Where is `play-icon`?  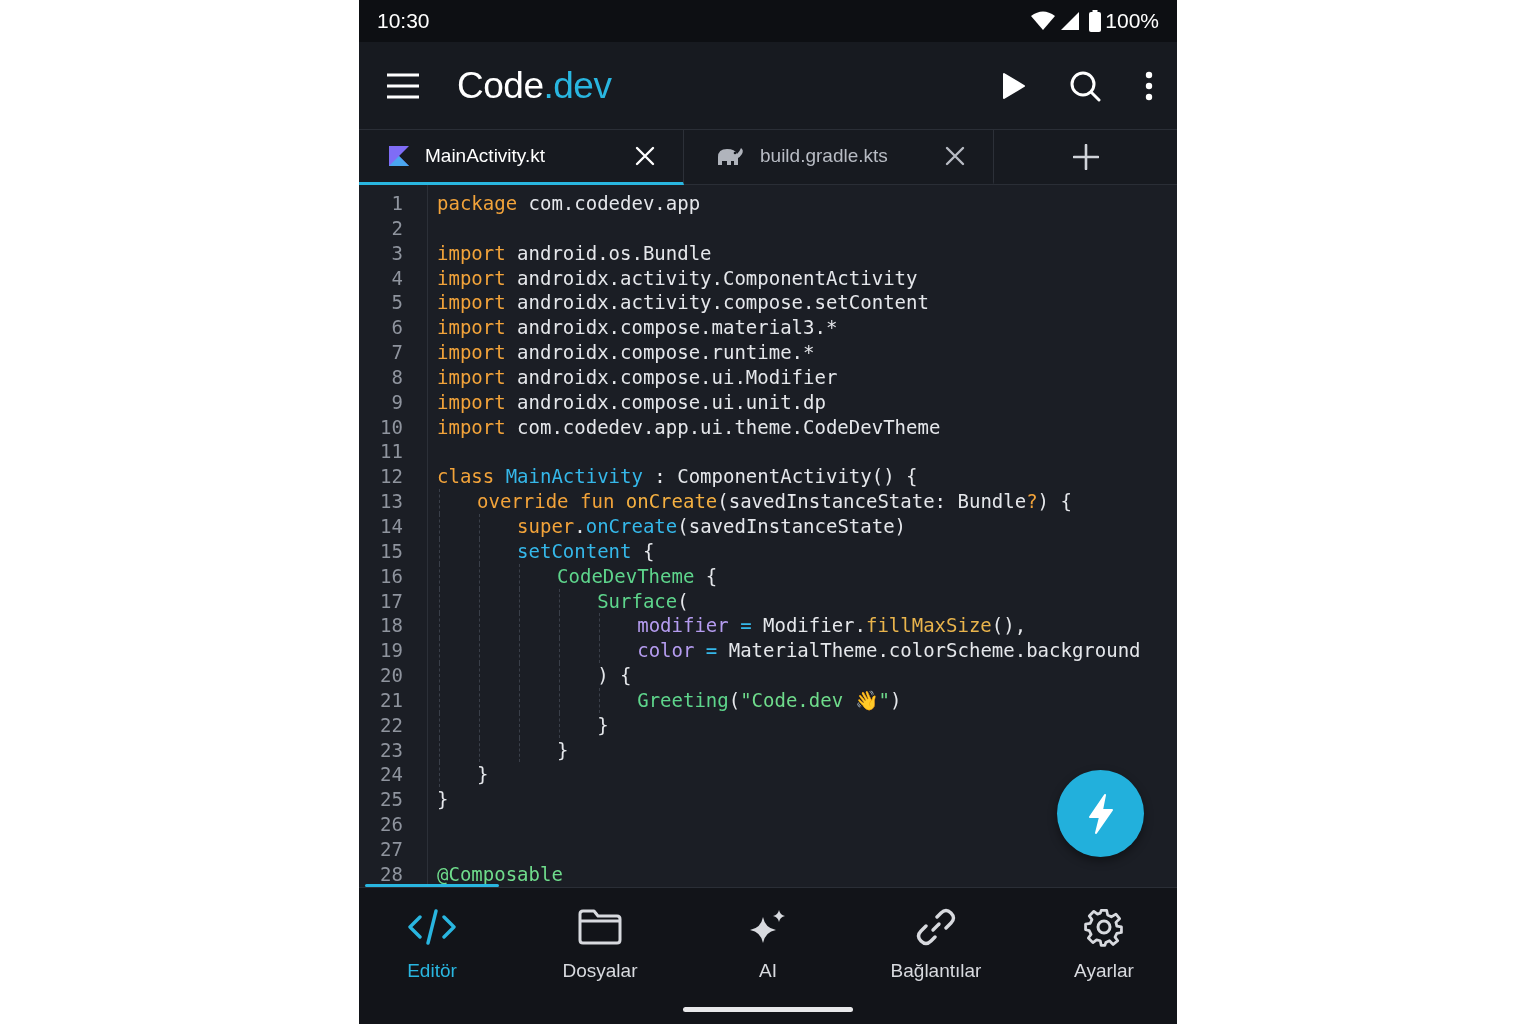
play-icon is located at coordinates (1014, 85).